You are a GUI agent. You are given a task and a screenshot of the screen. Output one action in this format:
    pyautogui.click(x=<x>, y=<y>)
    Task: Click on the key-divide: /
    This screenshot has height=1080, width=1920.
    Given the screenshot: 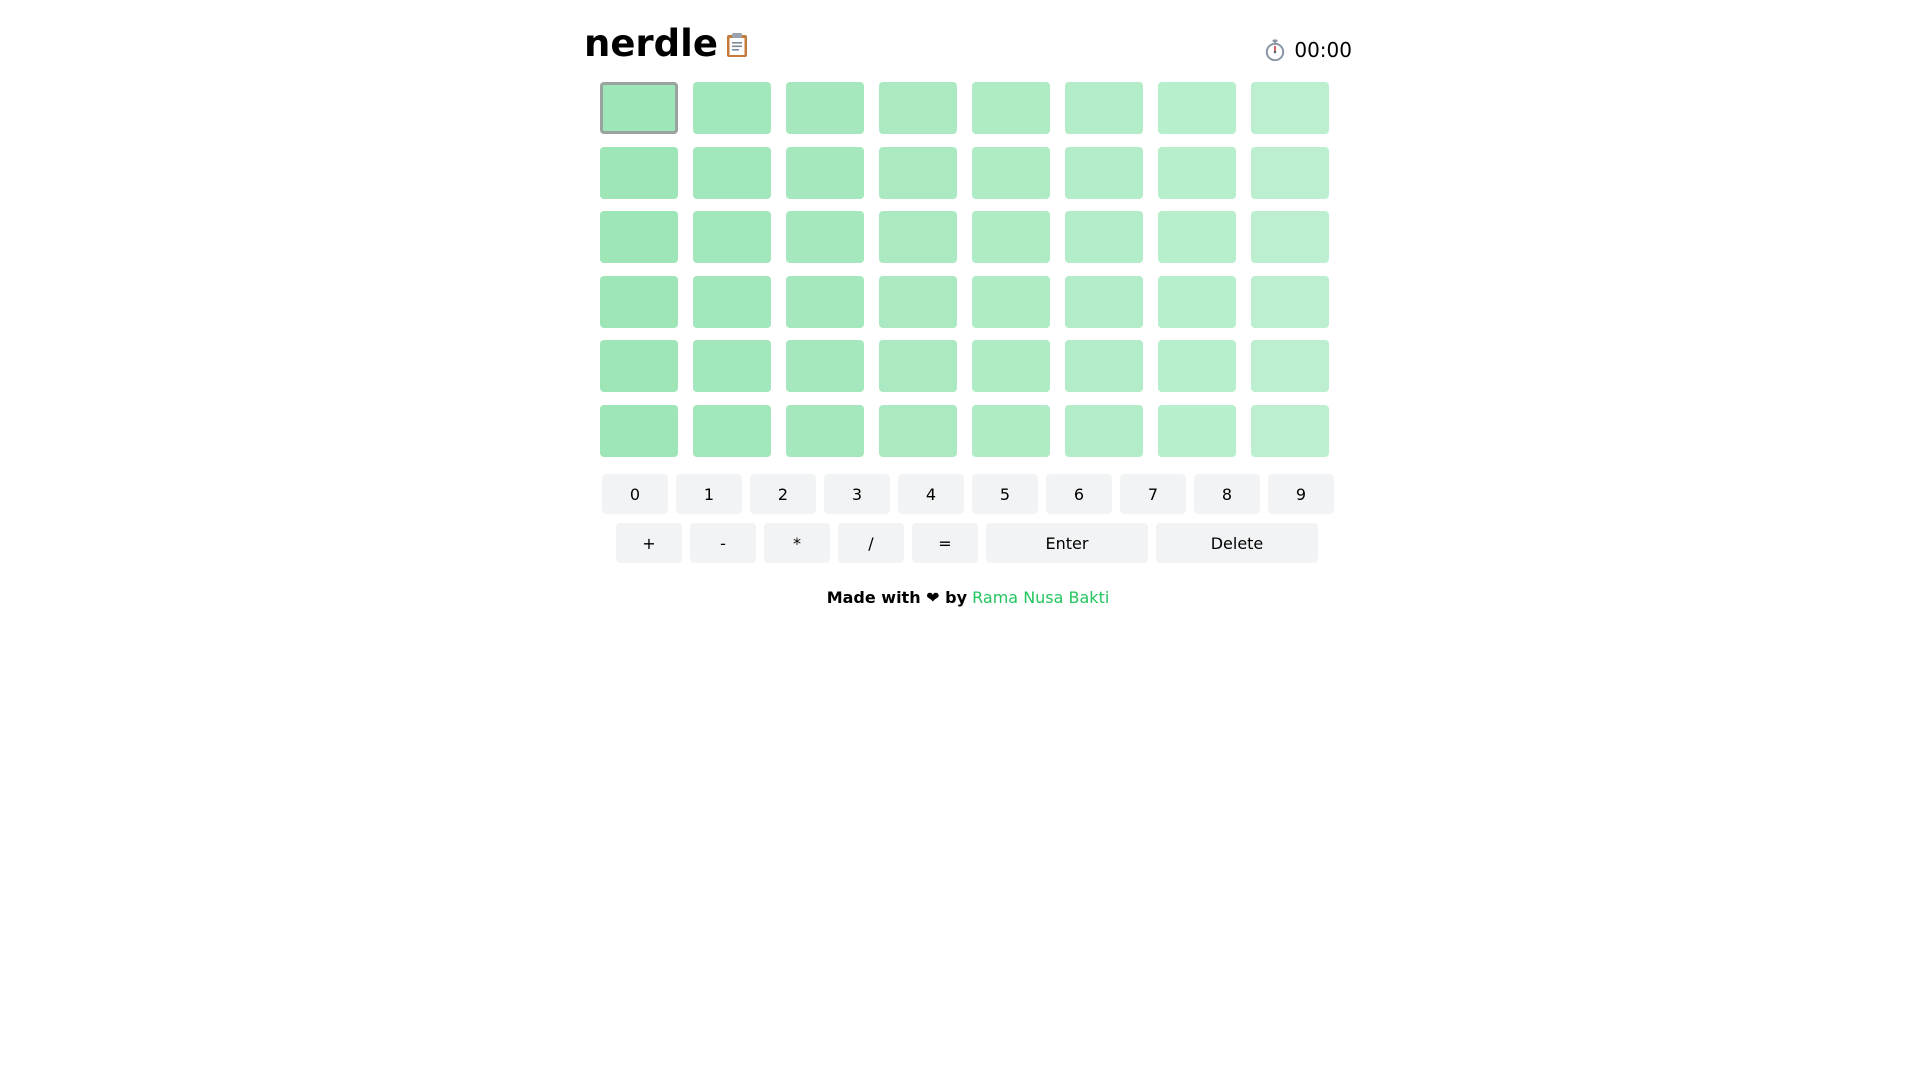 What is the action you would take?
    pyautogui.click(x=871, y=543)
    